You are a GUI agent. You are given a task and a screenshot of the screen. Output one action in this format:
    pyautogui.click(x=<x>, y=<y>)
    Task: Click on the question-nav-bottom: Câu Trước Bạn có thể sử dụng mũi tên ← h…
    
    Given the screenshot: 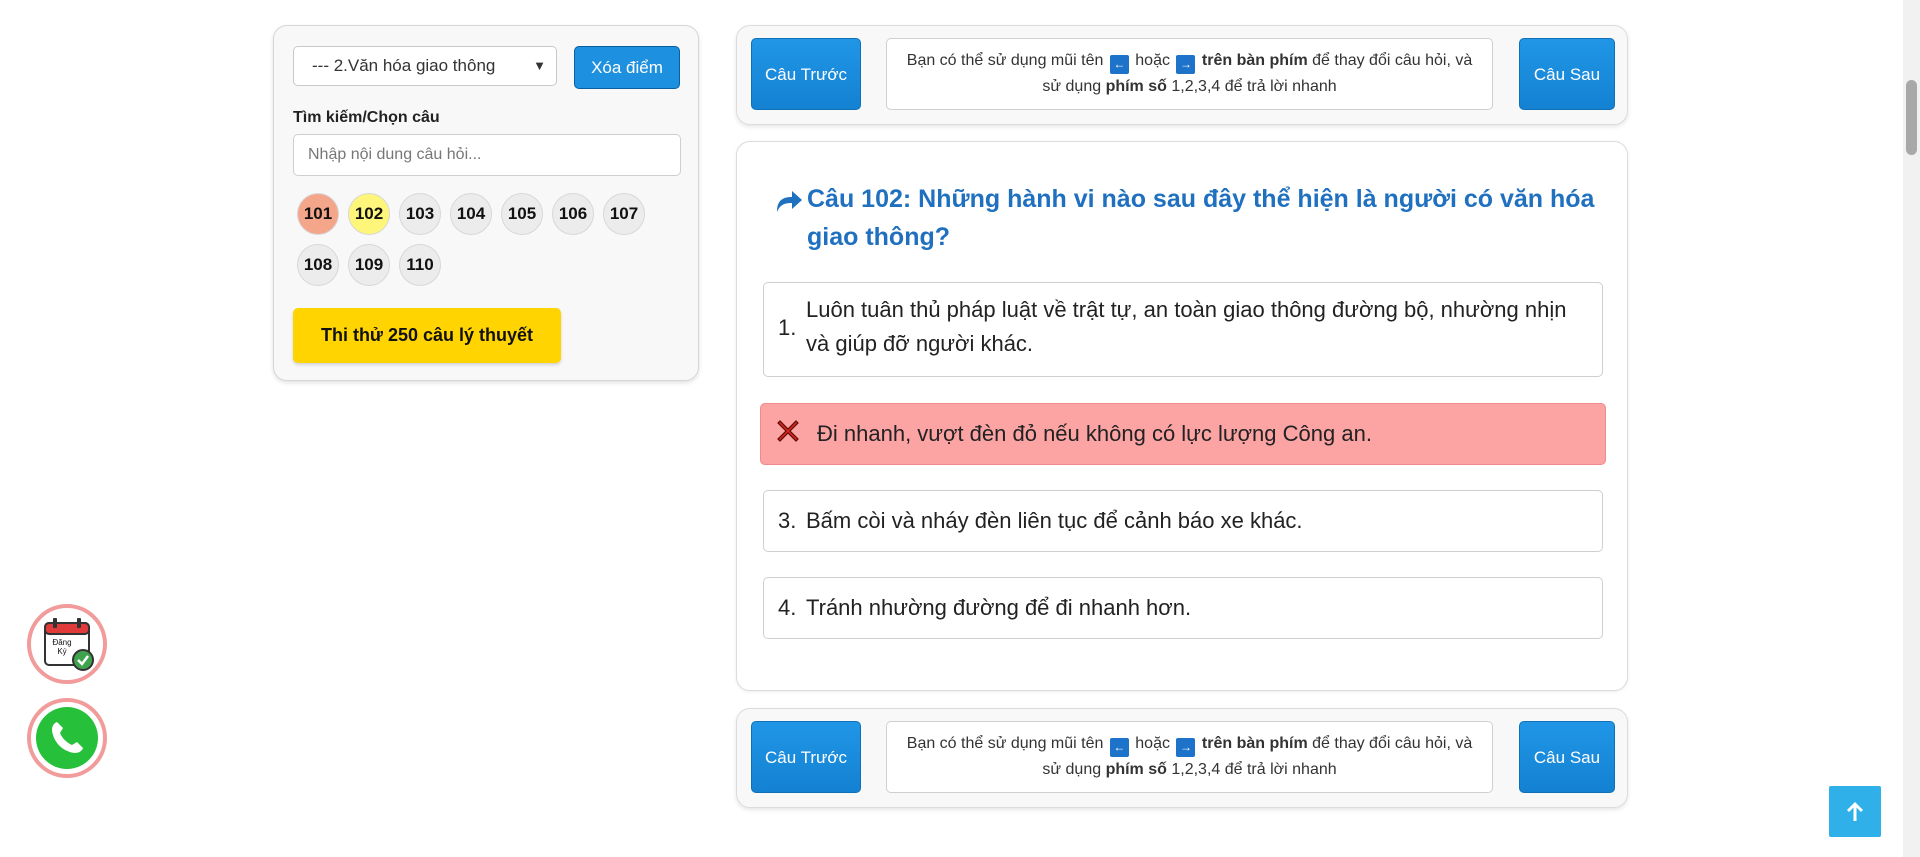 What is the action you would take?
    pyautogui.click(x=1182, y=758)
    